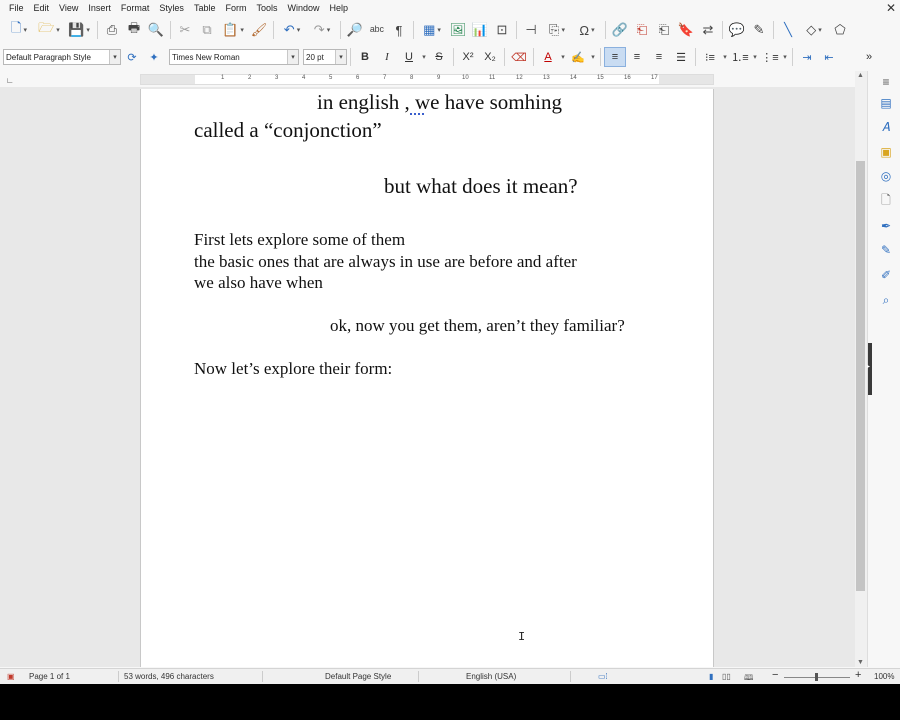 Image resolution: width=900 pixels, height=720 pixels. Describe the element at coordinates (578, 57) in the screenshot. I see `highlight-color-icon: ✍` at that location.